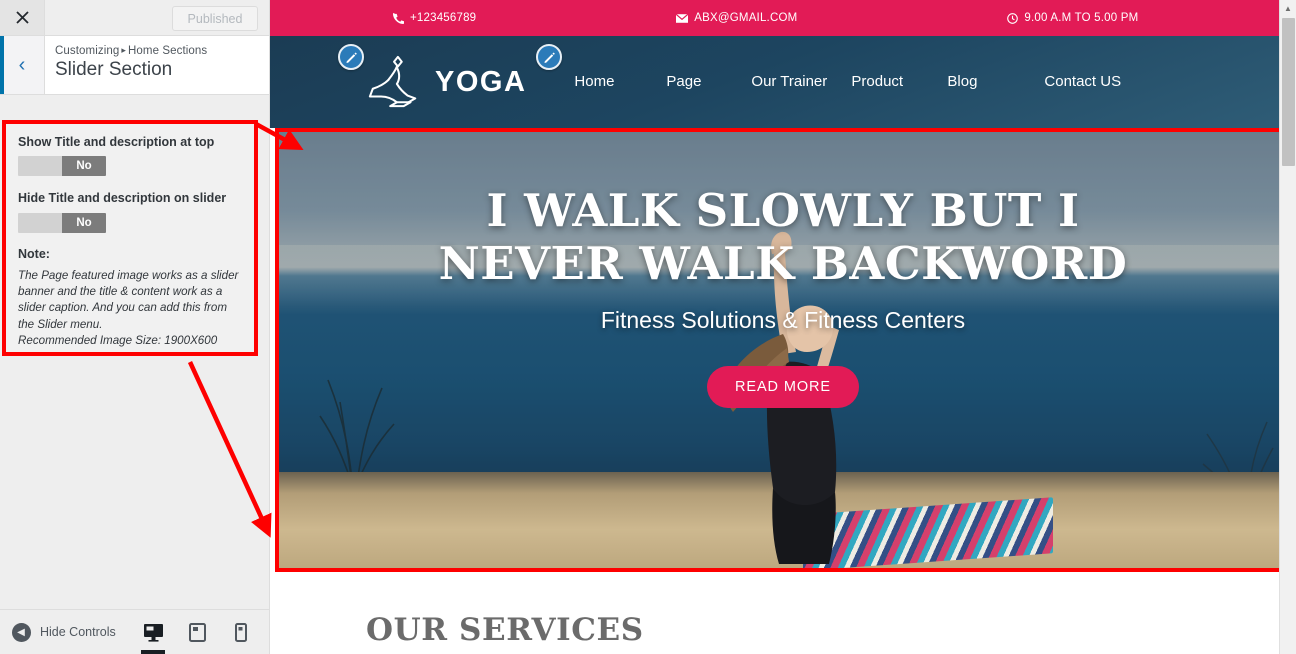 The width and height of the screenshot is (1296, 654). Describe the element at coordinates (708, 81) in the screenshot. I see `nav-item-page: Page` at that location.